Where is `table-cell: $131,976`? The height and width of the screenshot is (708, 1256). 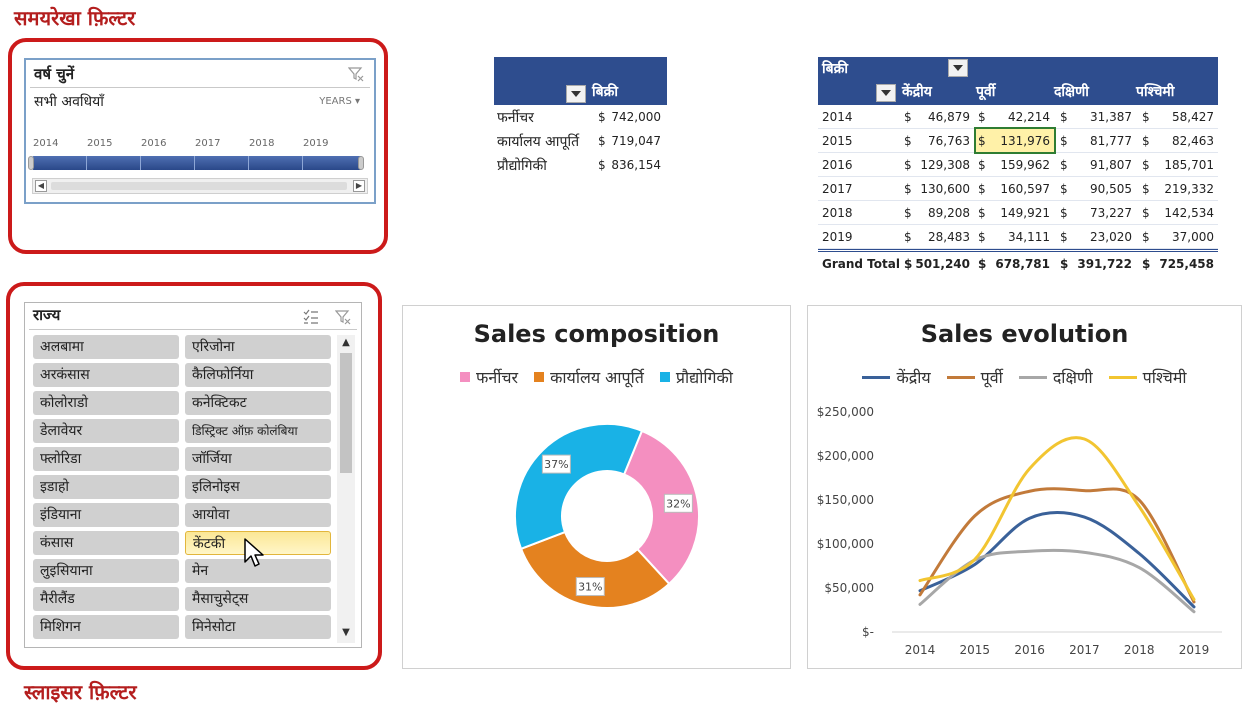
table-cell: $131,976 is located at coordinates (1015, 140).